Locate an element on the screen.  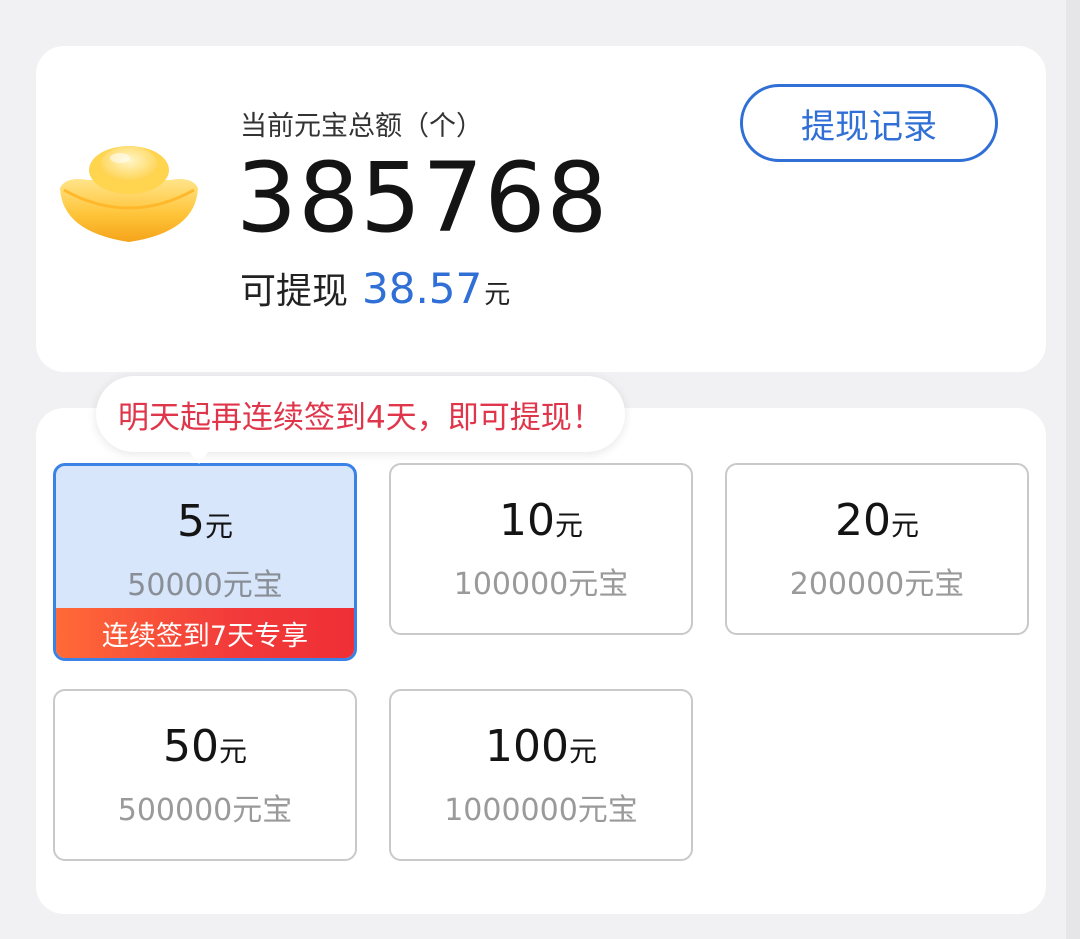
gold-ingot-icon is located at coordinates (129, 194).